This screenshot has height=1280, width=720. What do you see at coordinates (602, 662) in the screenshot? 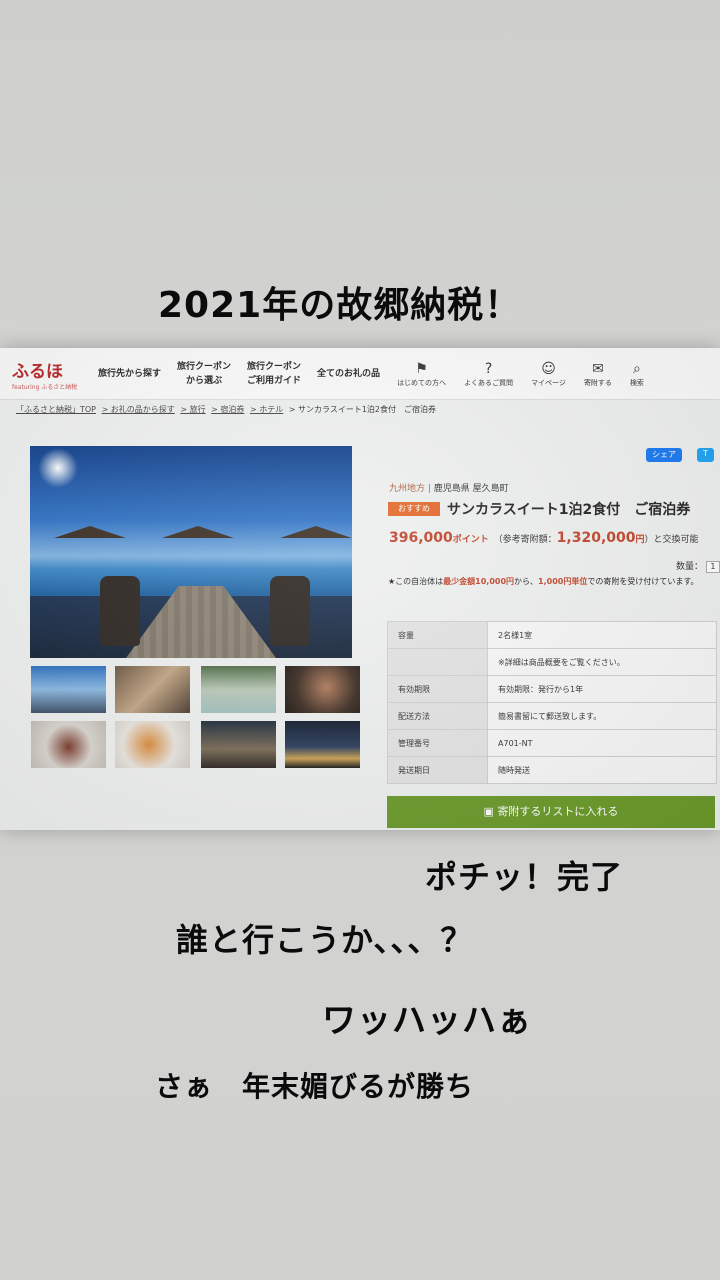
I see `spec-value: ※詳細は商品概要をご覧ください。` at bounding box center [602, 662].